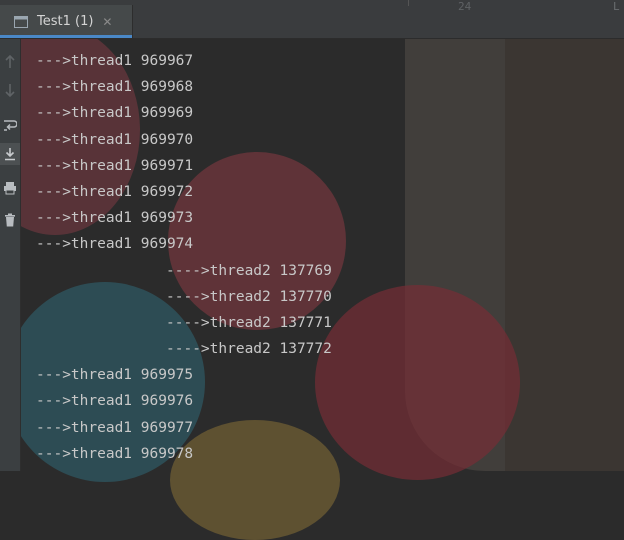 The height and width of the screenshot is (540, 624). What do you see at coordinates (465, 6) in the screenshot?
I see `editor-line-number: 24` at bounding box center [465, 6].